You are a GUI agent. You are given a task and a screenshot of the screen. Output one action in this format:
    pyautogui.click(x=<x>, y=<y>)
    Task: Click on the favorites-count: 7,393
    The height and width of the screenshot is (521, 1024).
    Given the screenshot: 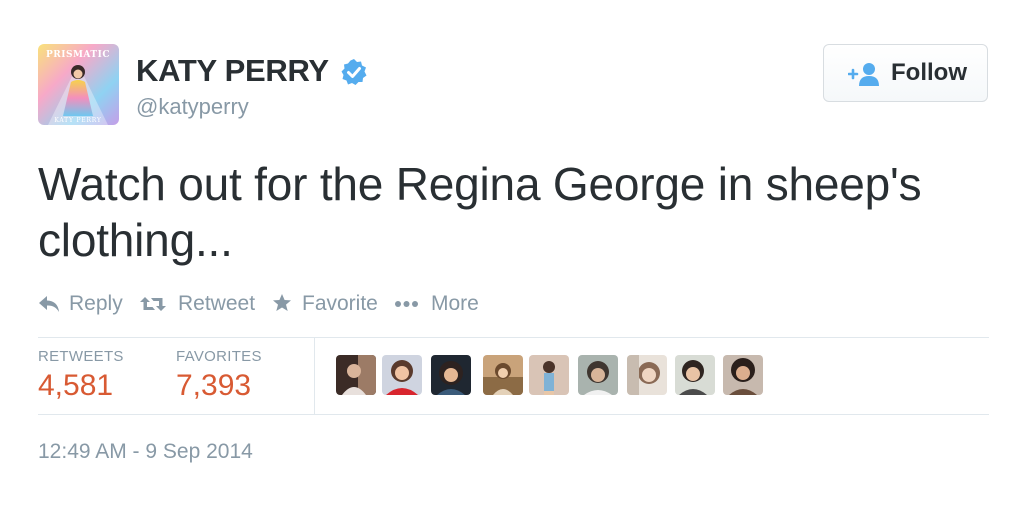 What is the action you would take?
    pyautogui.click(x=213, y=386)
    